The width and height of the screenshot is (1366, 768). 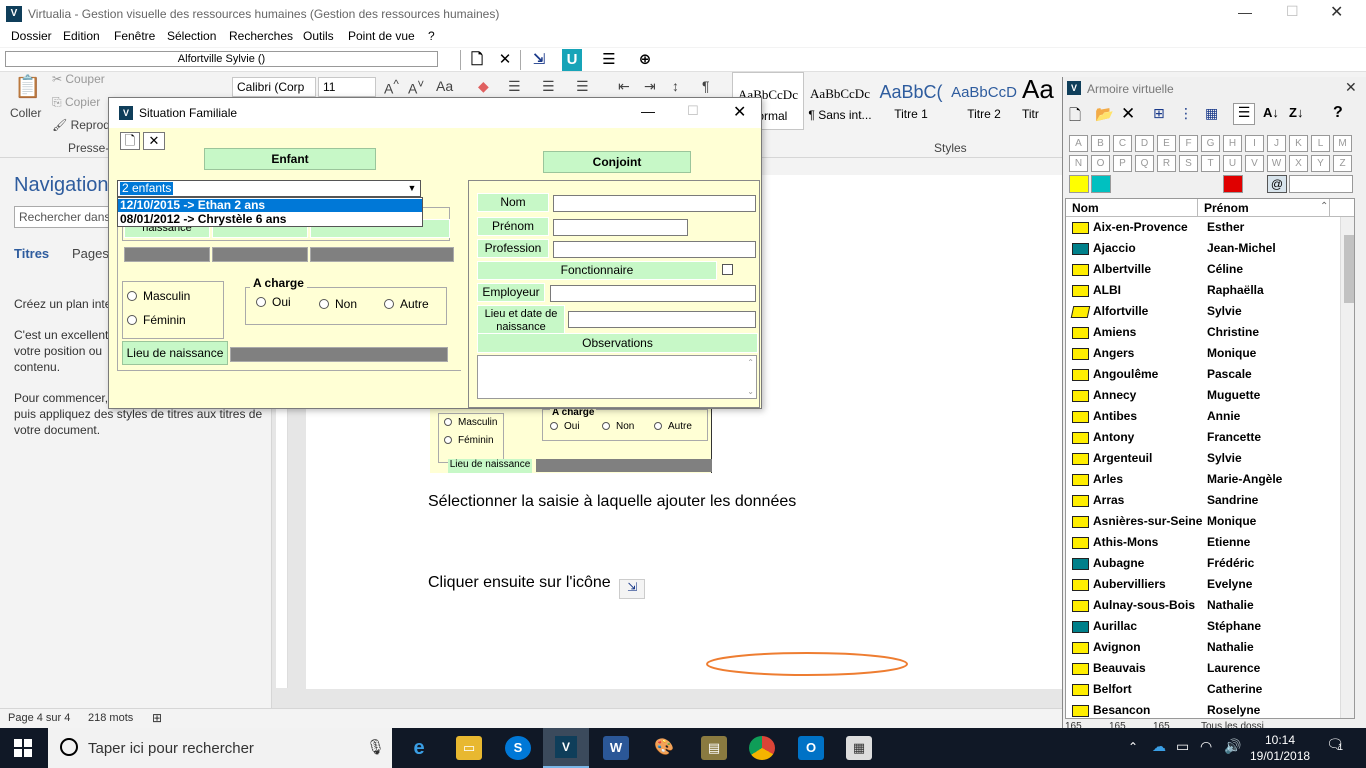 What do you see at coordinates (1232, 746) in the screenshot?
I see `volume-icon: 🔊` at bounding box center [1232, 746].